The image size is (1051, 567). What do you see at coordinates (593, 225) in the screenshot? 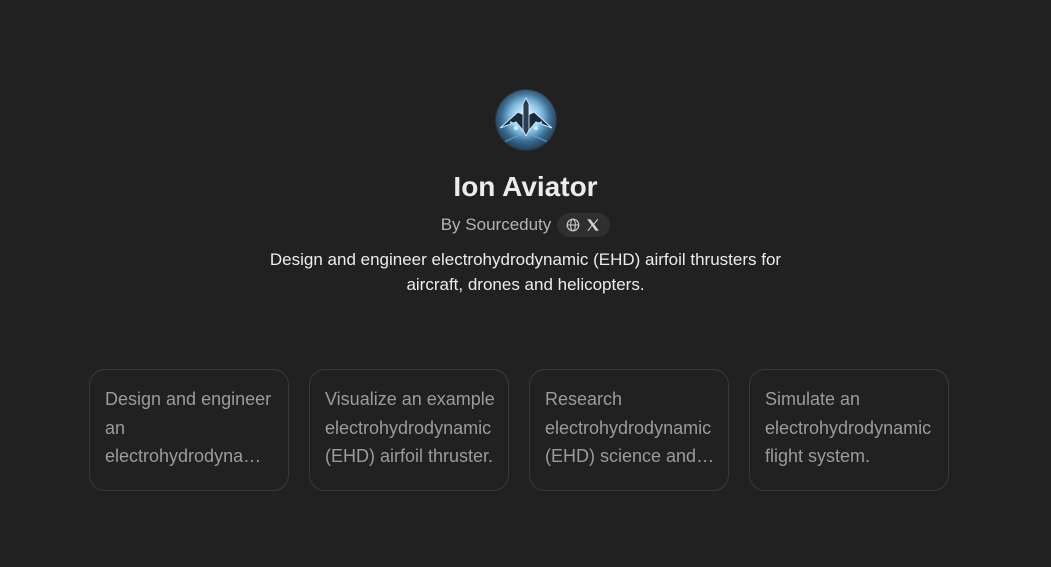
I see `x-logo-icon` at bounding box center [593, 225].